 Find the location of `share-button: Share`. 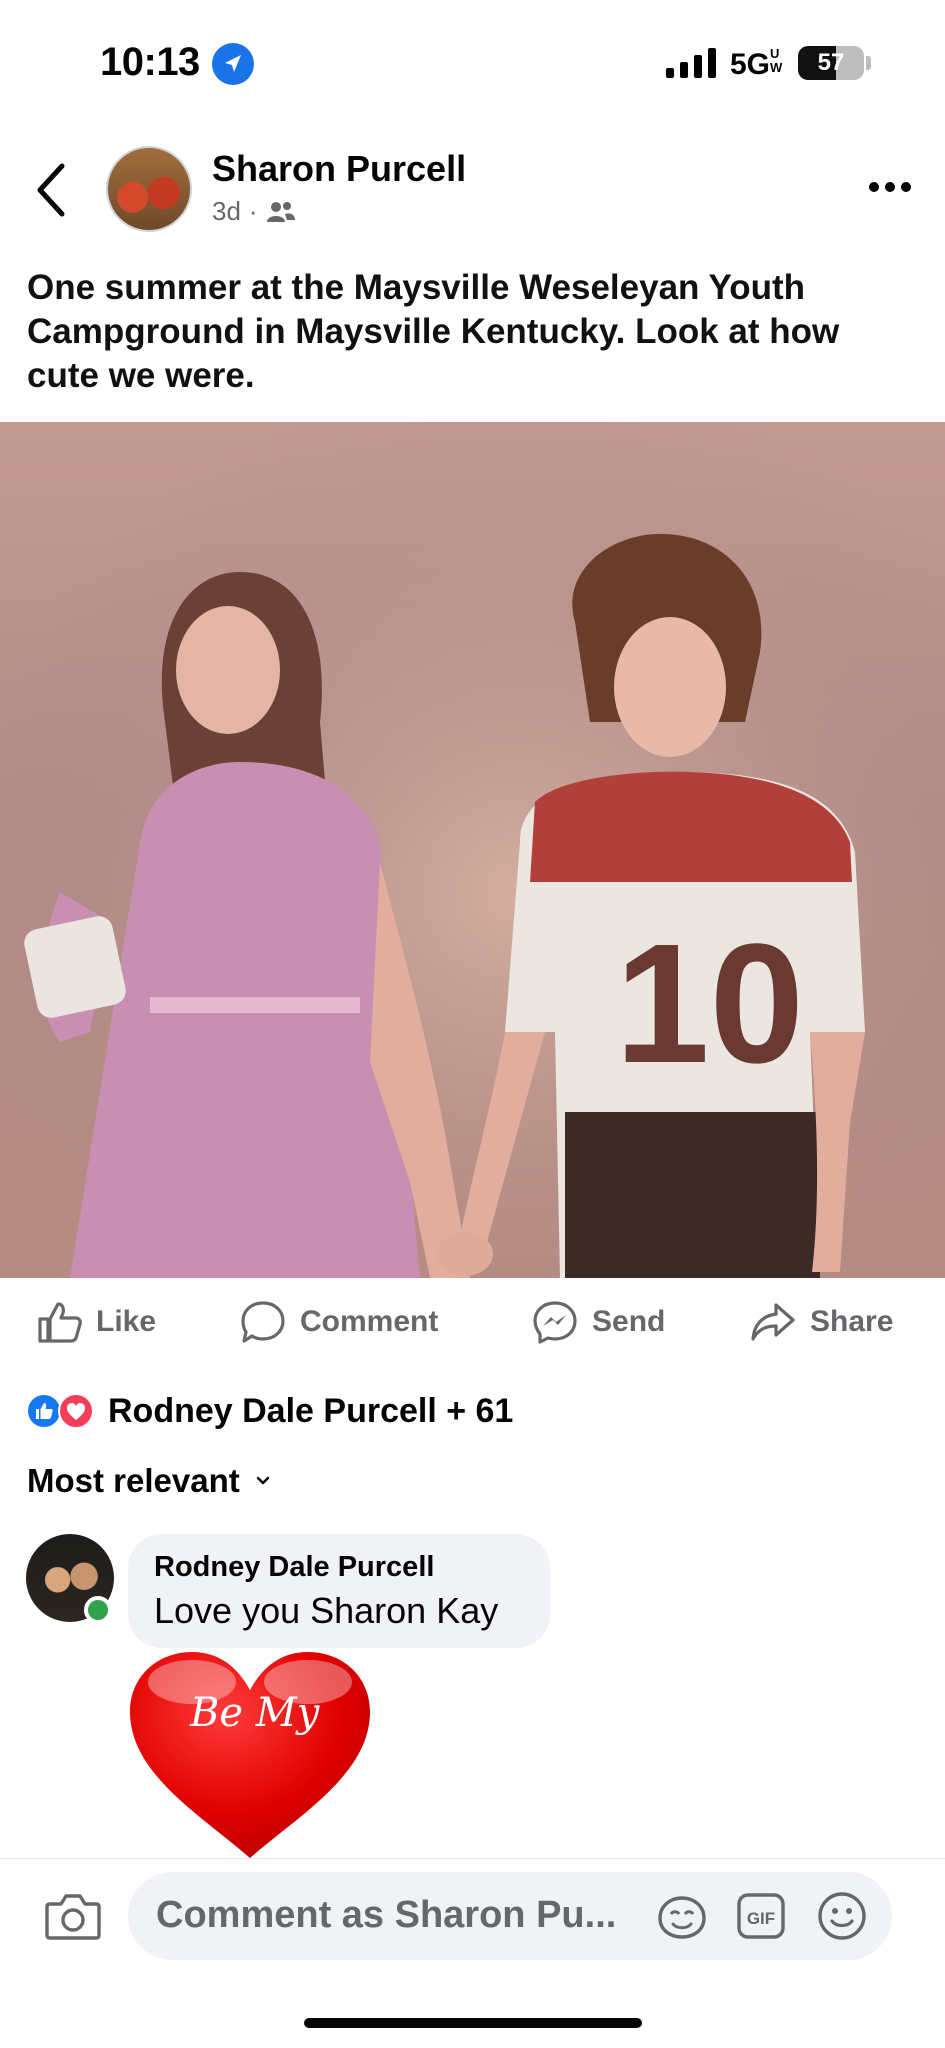

share-button: Share is located at coordinates (821, 1322).